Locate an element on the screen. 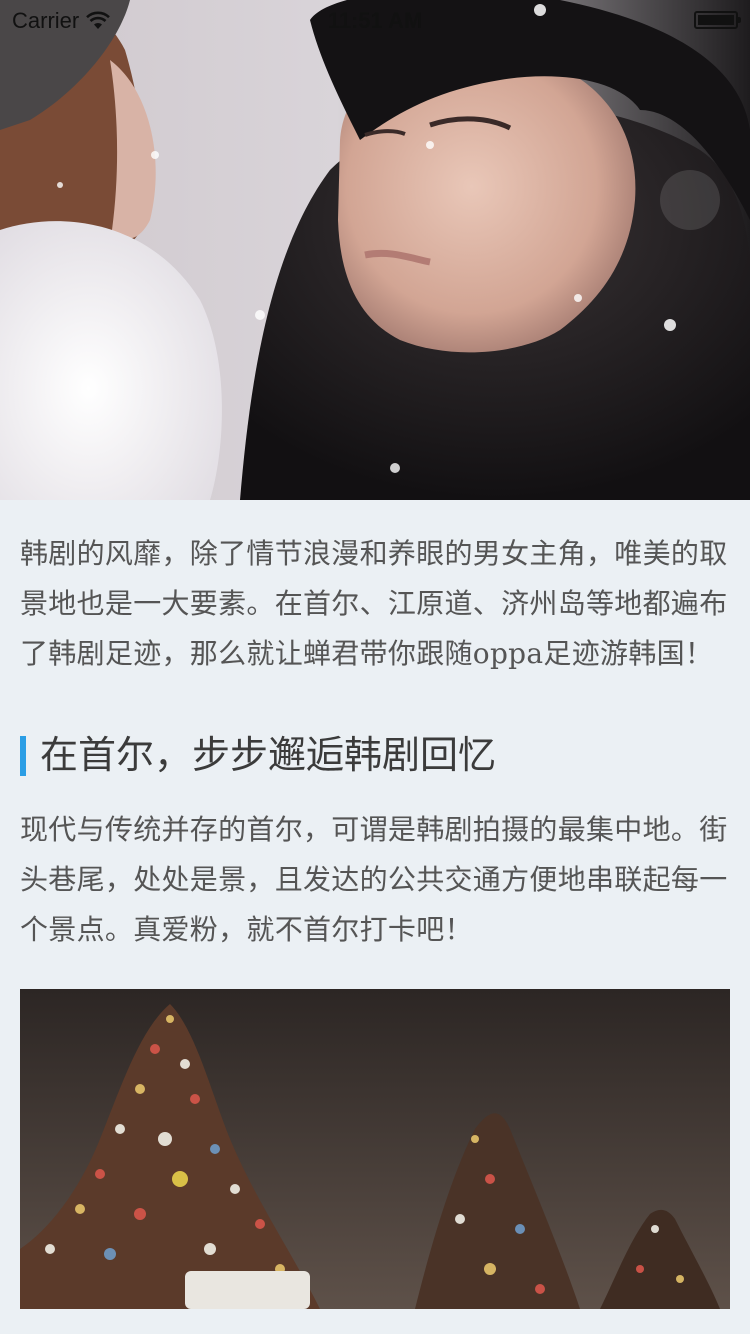 The image size is (750, 1334). section-heading-text: 在首尔，步步邂逅韩剧回忆 is located at coordinates (268, 755).